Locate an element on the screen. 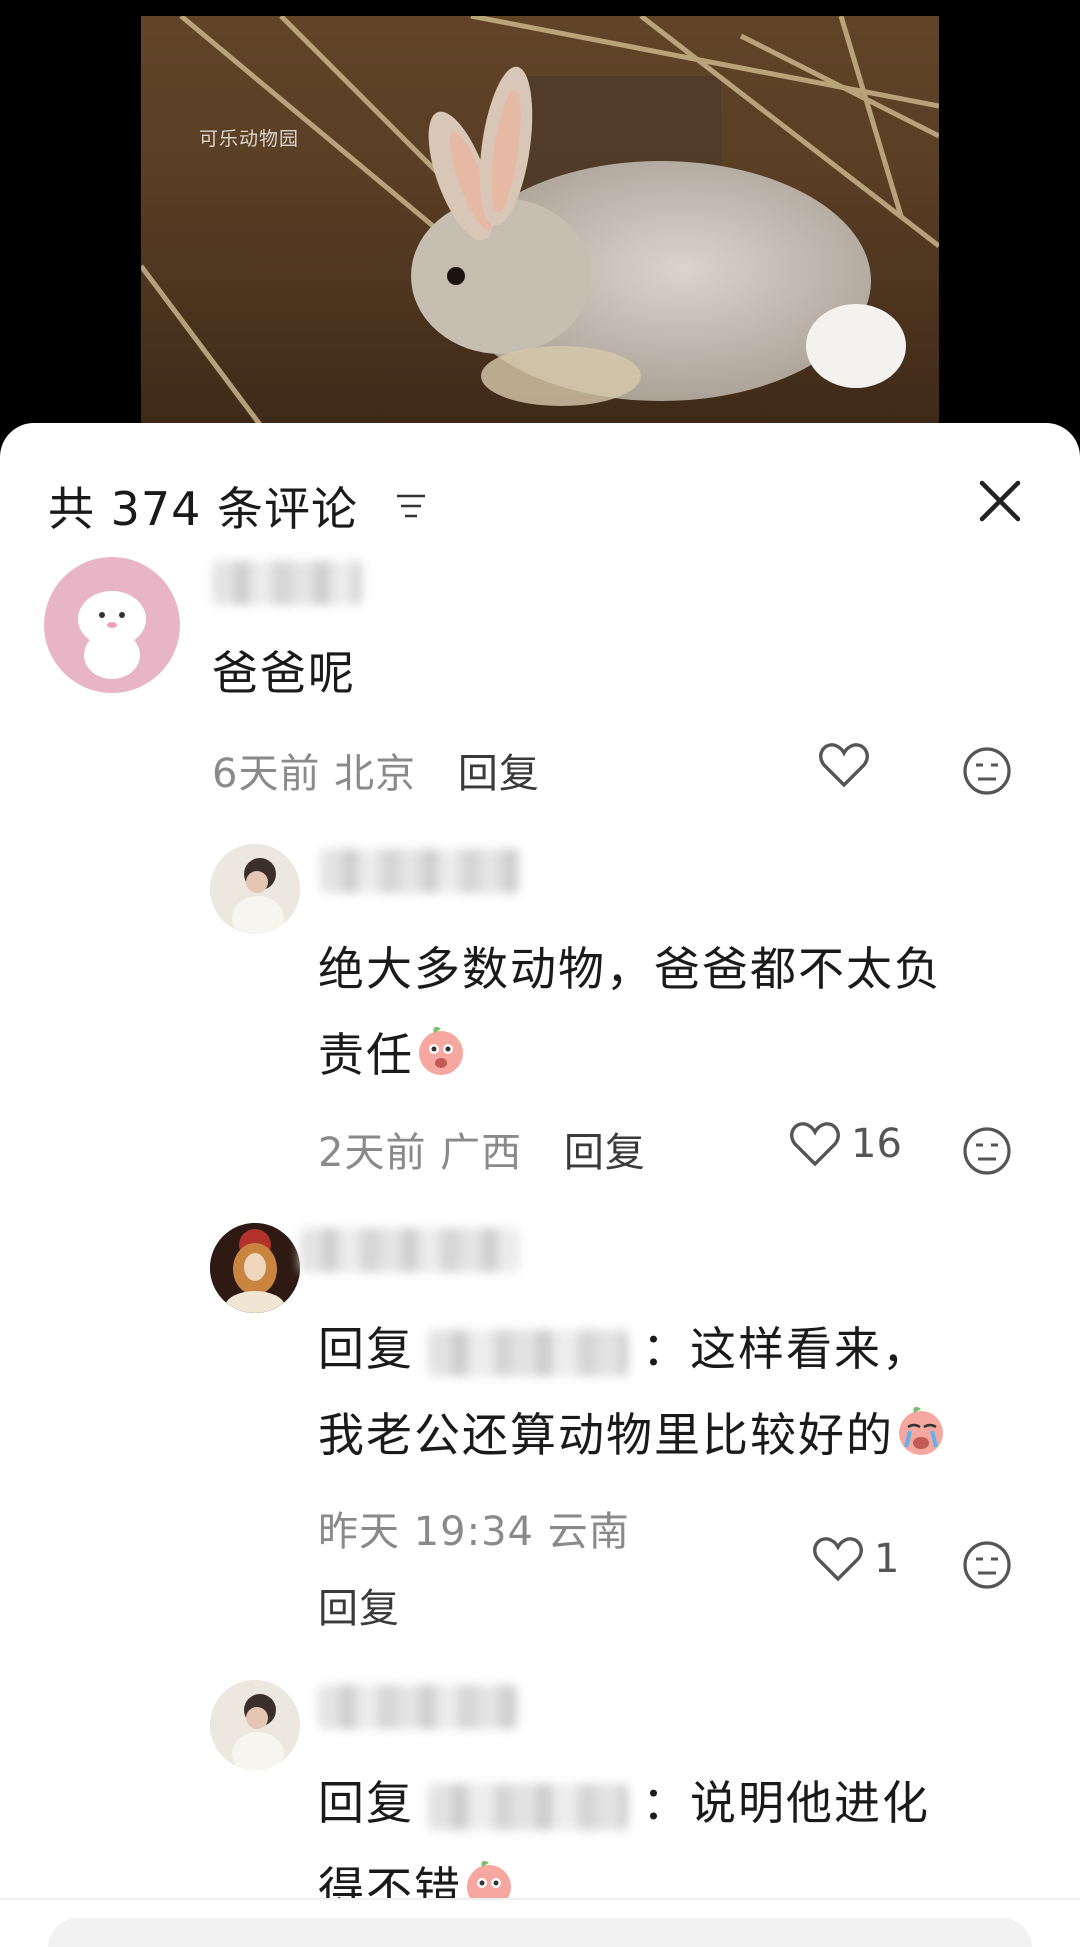 The image size is (1080, 1947). comment-time: 2天前 is located at coordinates (372, 1153).